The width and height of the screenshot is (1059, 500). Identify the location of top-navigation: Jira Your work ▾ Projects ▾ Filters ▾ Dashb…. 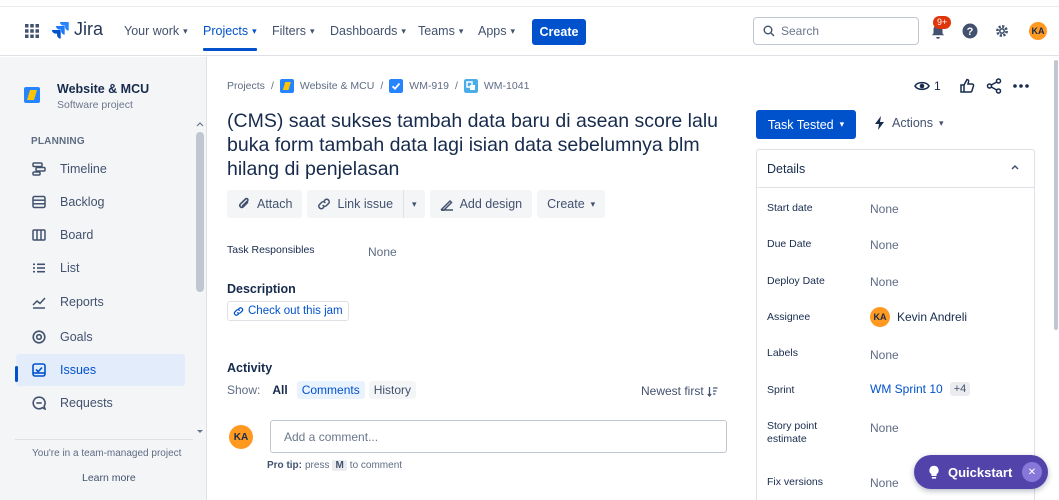
(529, 28).